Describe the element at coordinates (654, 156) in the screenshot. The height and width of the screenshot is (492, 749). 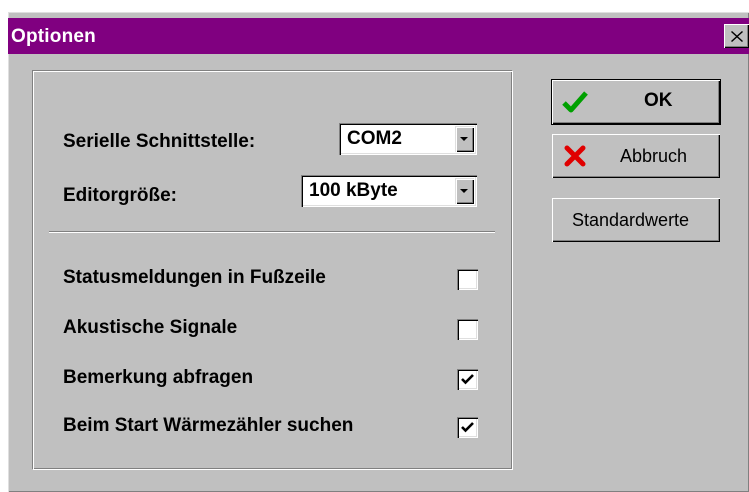
I see `cancel-button-label: Abbruch` at that location.